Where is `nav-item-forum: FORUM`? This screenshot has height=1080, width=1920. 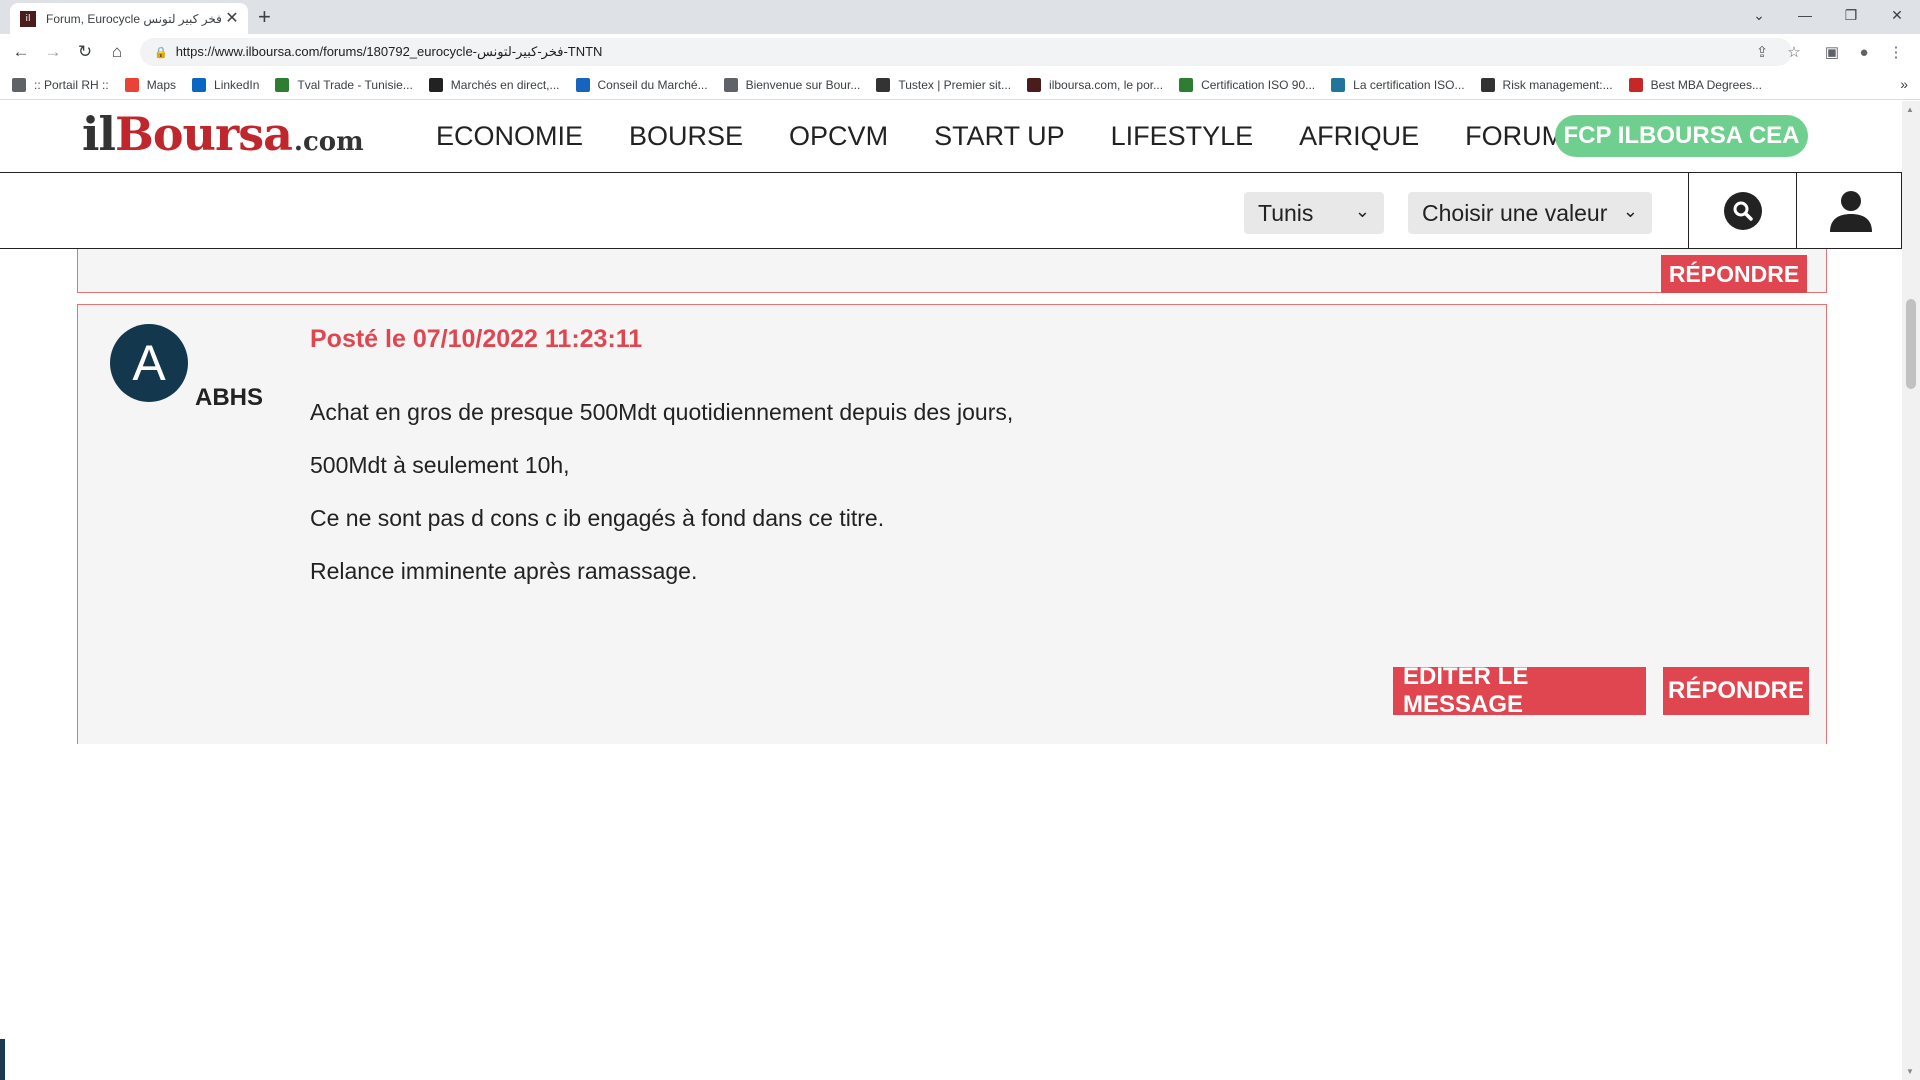 nav-item-forum: FORUM is located at coordinates (1514, 136).